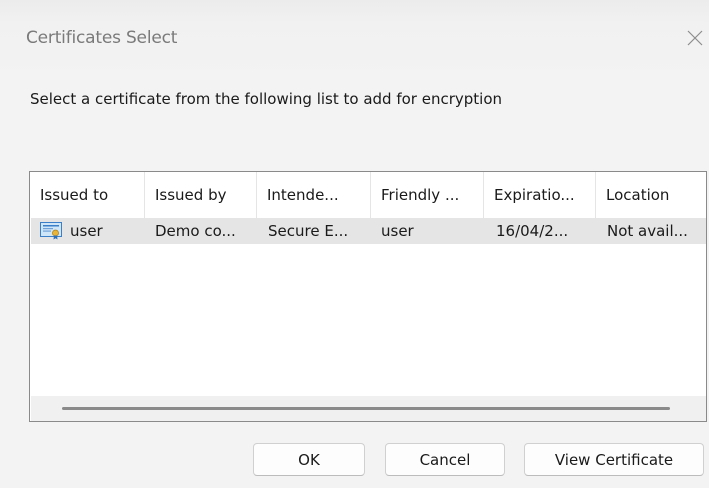  Describe the element at coordinates (87, 195) in the screenshot. I see `column-header-issued-to: Issued to` at that location.